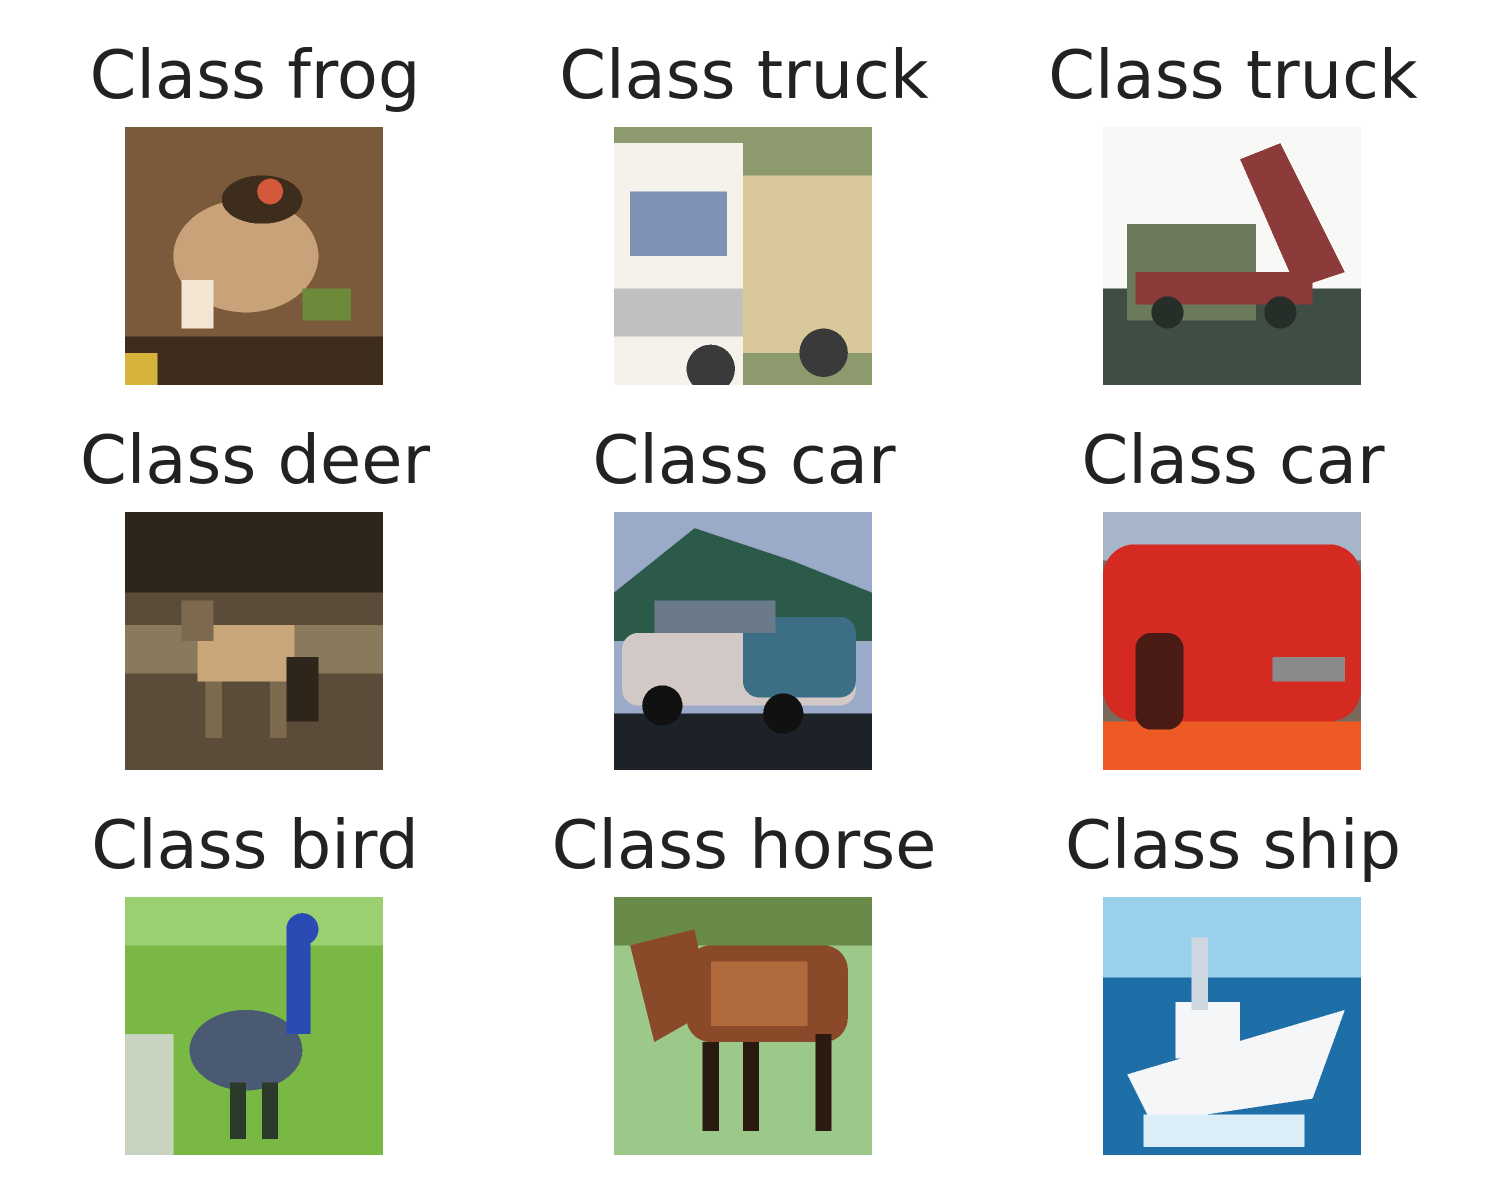 The image size is (1500, 1200). I want to click on frog-photo-thumbnail-graphic, so click(254, 256).